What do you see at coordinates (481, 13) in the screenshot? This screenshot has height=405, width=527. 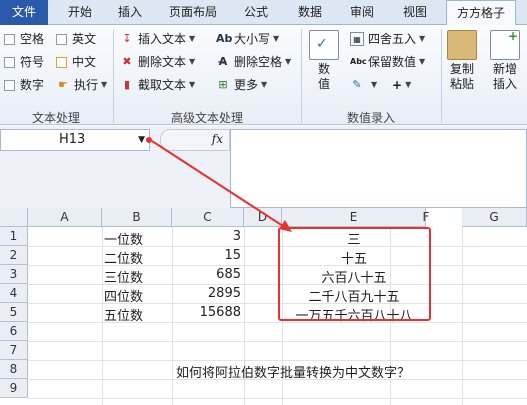 I see `tab-fangfang: 方方格子` at bounding box center [481, 13].